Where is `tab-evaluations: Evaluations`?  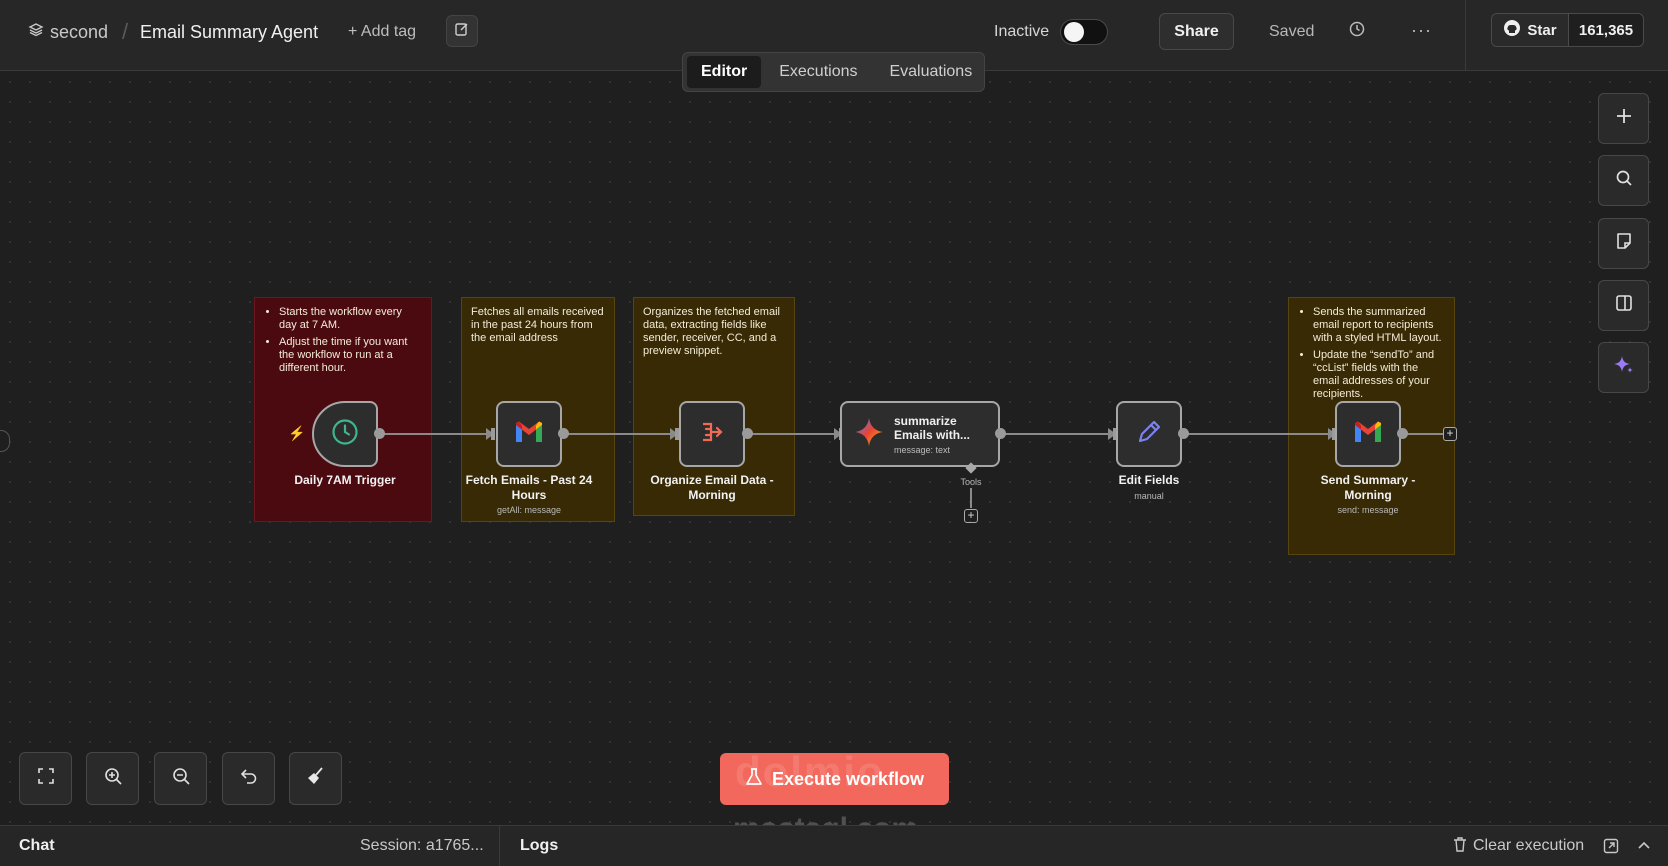 tab-evaluations: Evaluations is located at coordinates (930, 72).